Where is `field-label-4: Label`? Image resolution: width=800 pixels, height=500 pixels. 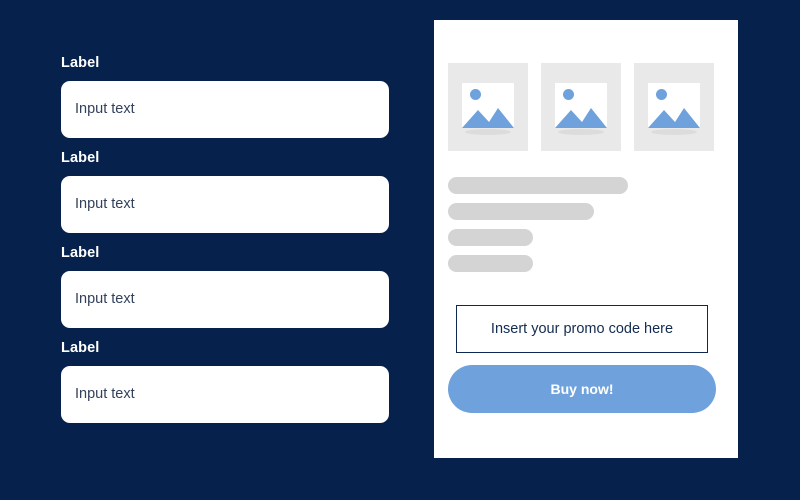
field-label-4: Label is located at coordinates (80, 347).